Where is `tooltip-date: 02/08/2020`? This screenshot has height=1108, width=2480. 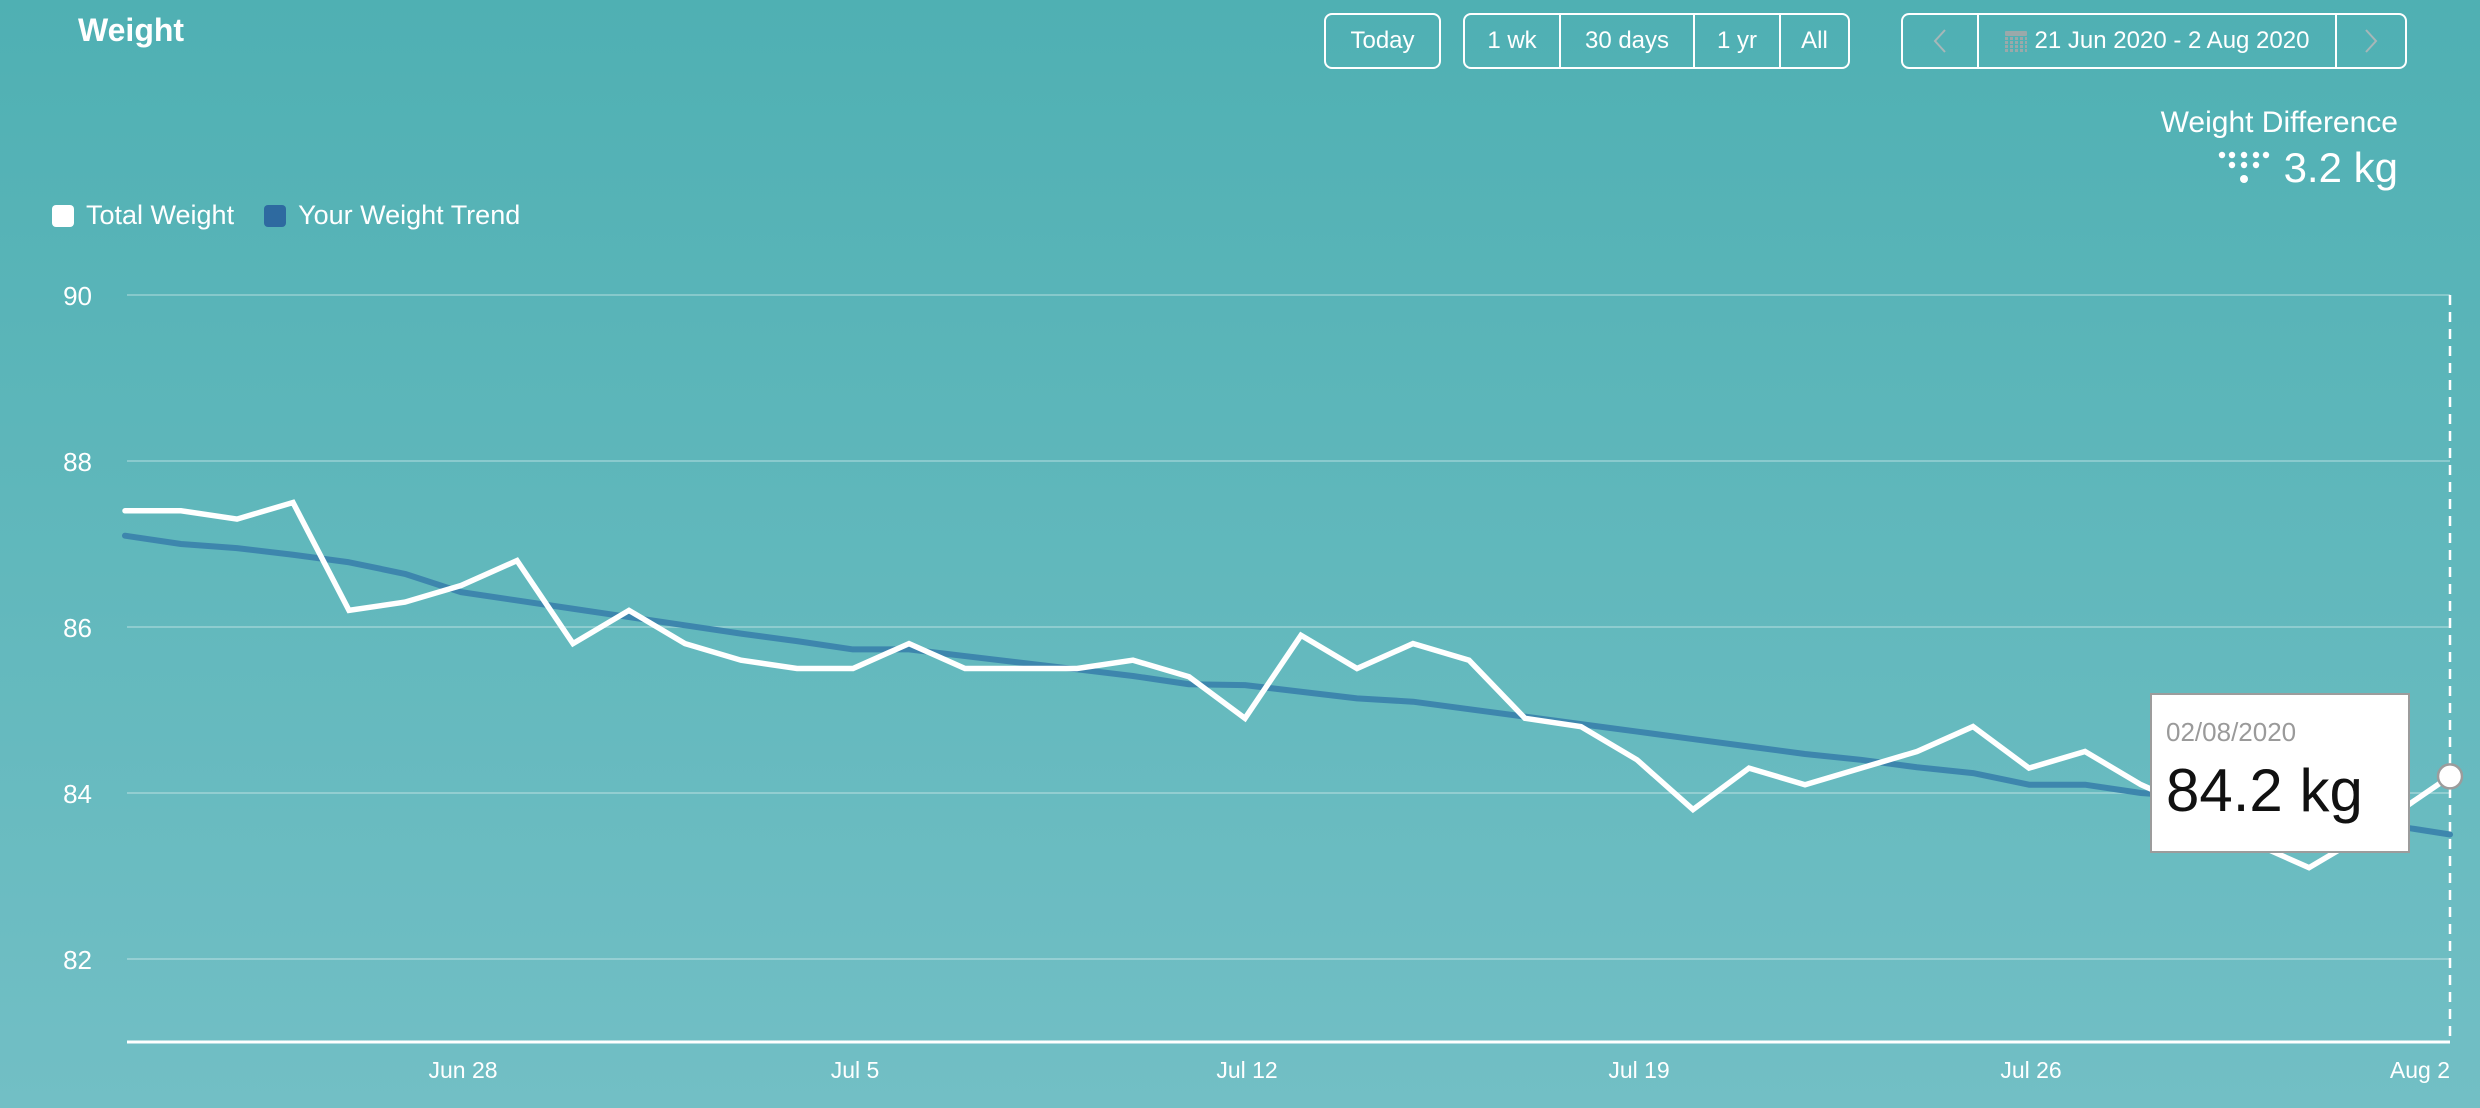 tooltip-date: 02/08/2020 is located at coordinates (2231, 732).